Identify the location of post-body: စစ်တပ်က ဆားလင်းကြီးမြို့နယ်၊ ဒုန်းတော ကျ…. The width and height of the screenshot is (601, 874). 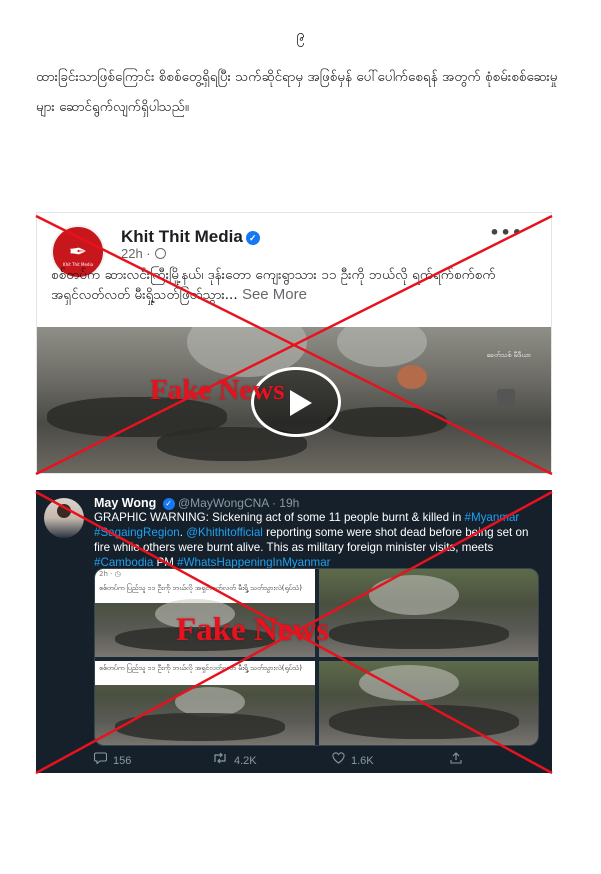
(298, 285).